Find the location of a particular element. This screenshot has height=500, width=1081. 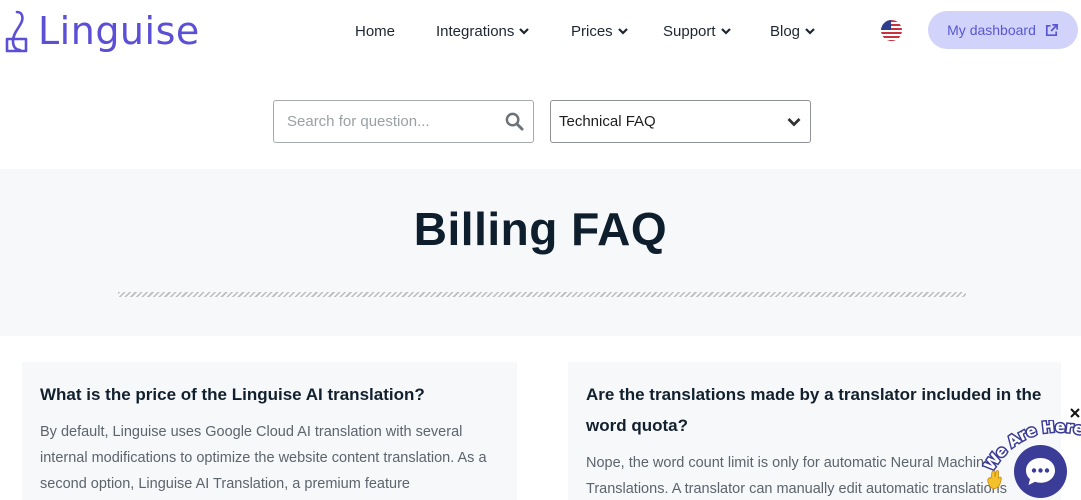

my-dashboard-label: My dashboard is located at coordinates (991, 30).